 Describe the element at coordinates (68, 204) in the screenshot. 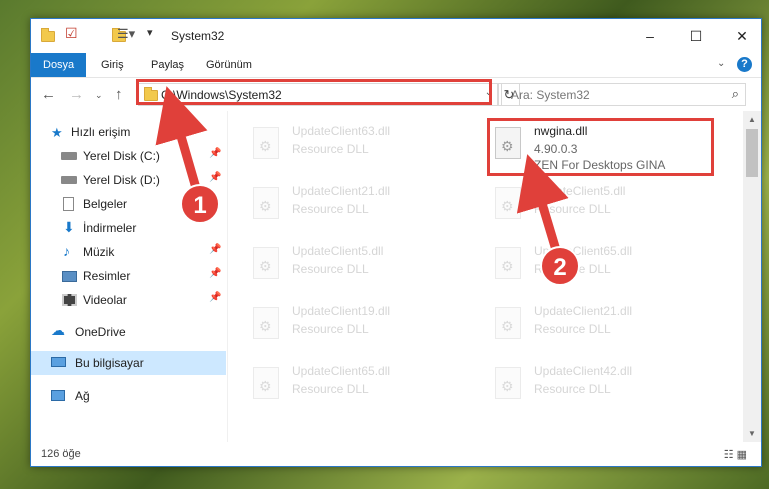

I see `document-icon` at that location.